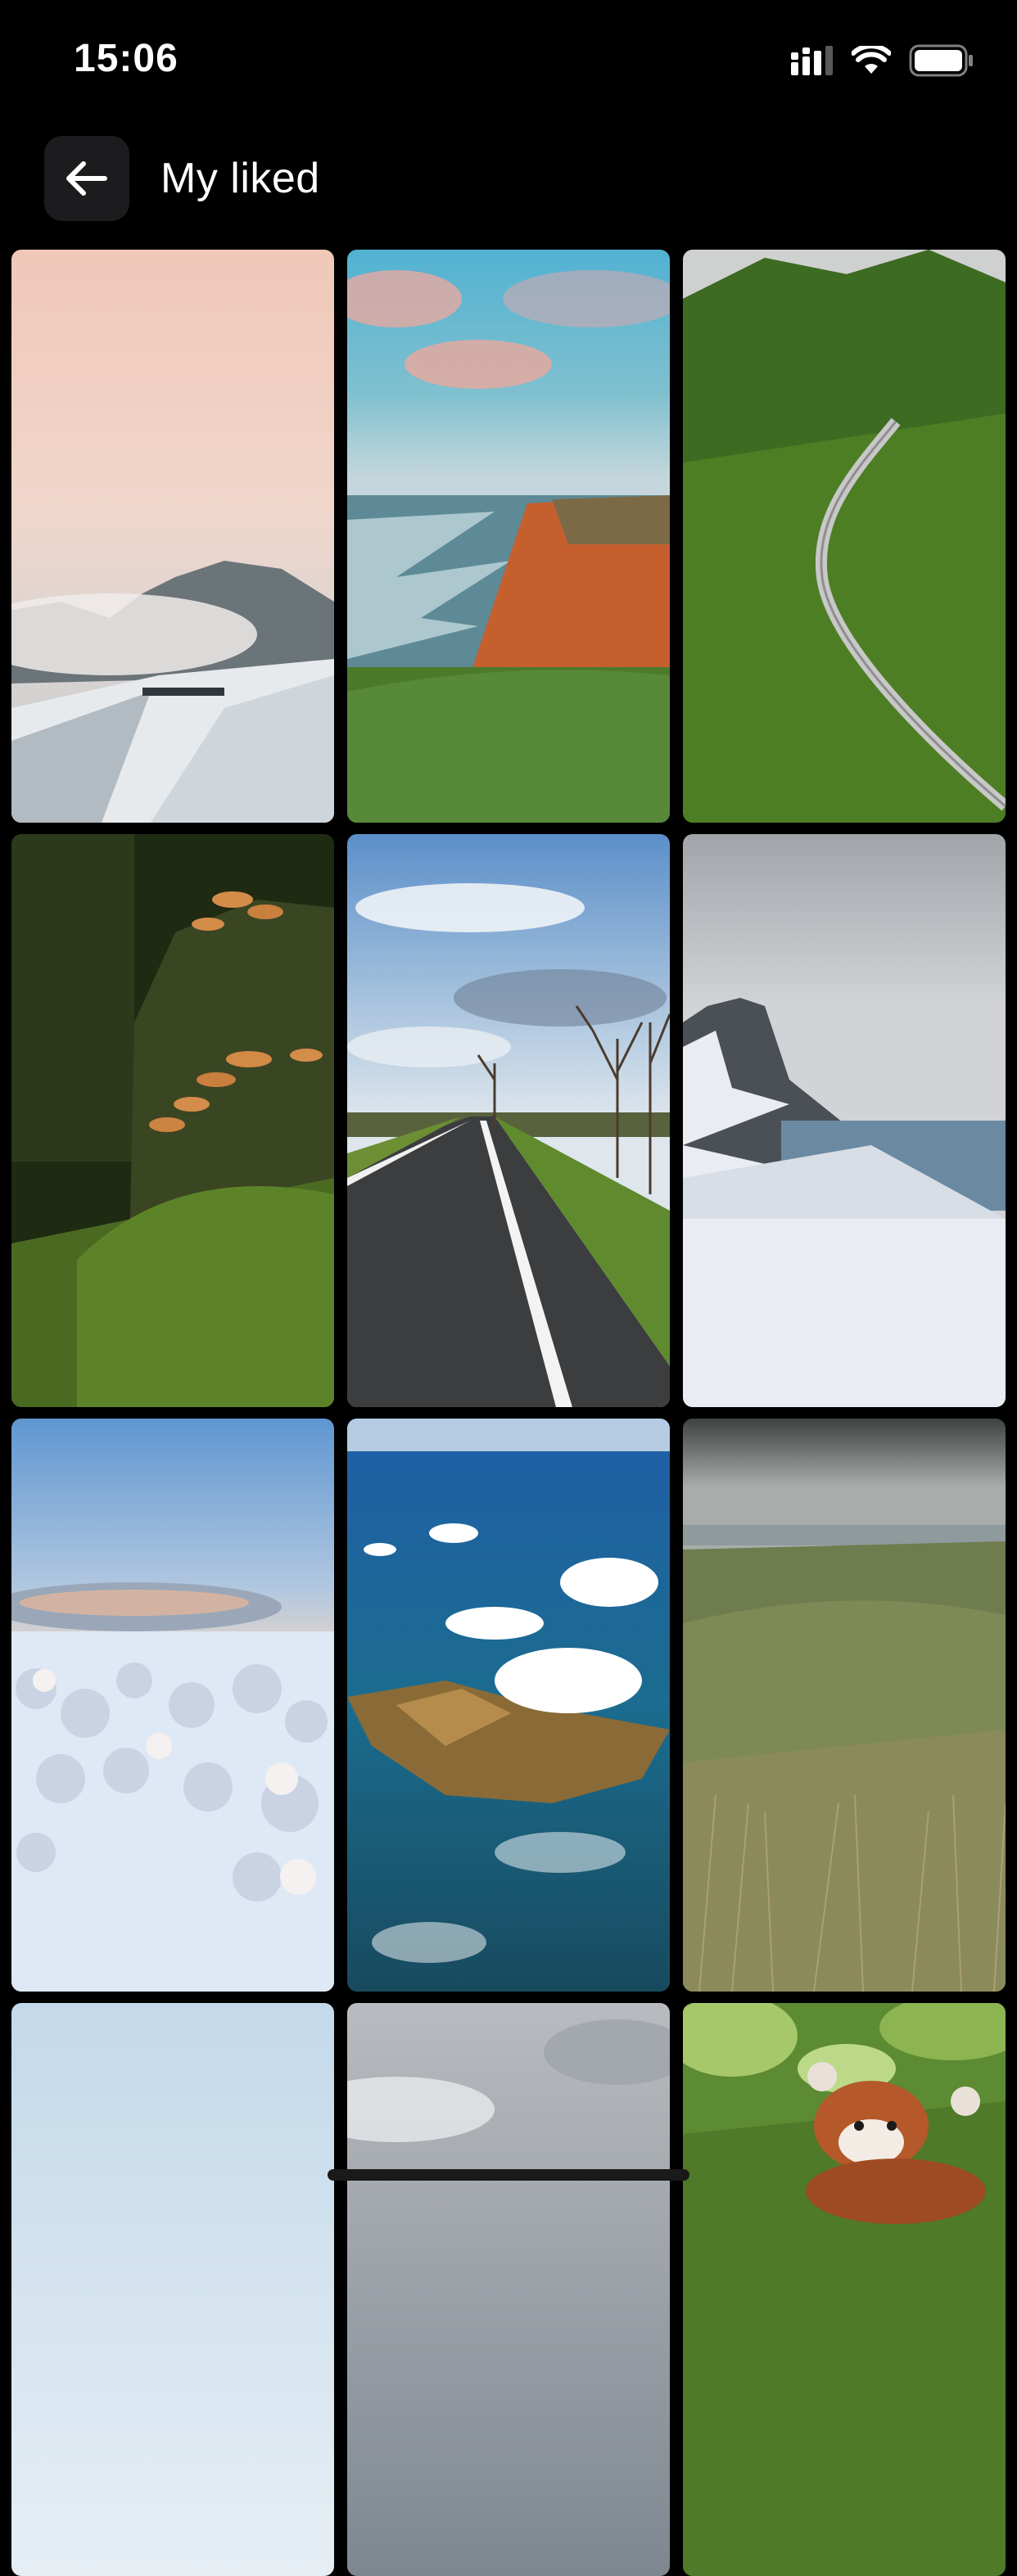 This screenshot has height=2576, width=1017. Describe the element at coordinates (844, 1705) in the screenshot. I see `wallpaper-tile-grassy-dunes` at that location.